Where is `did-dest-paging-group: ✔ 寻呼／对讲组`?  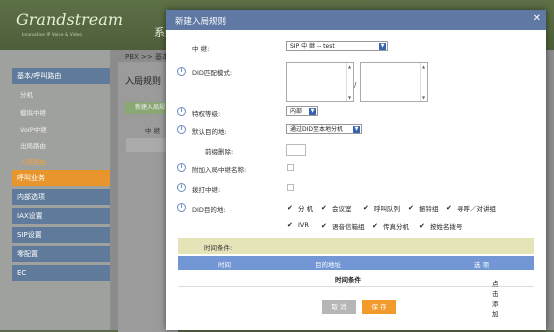
did-dest-paging-group: ✔ 寻呼／对讲组 is located at coordinates (471, 208).